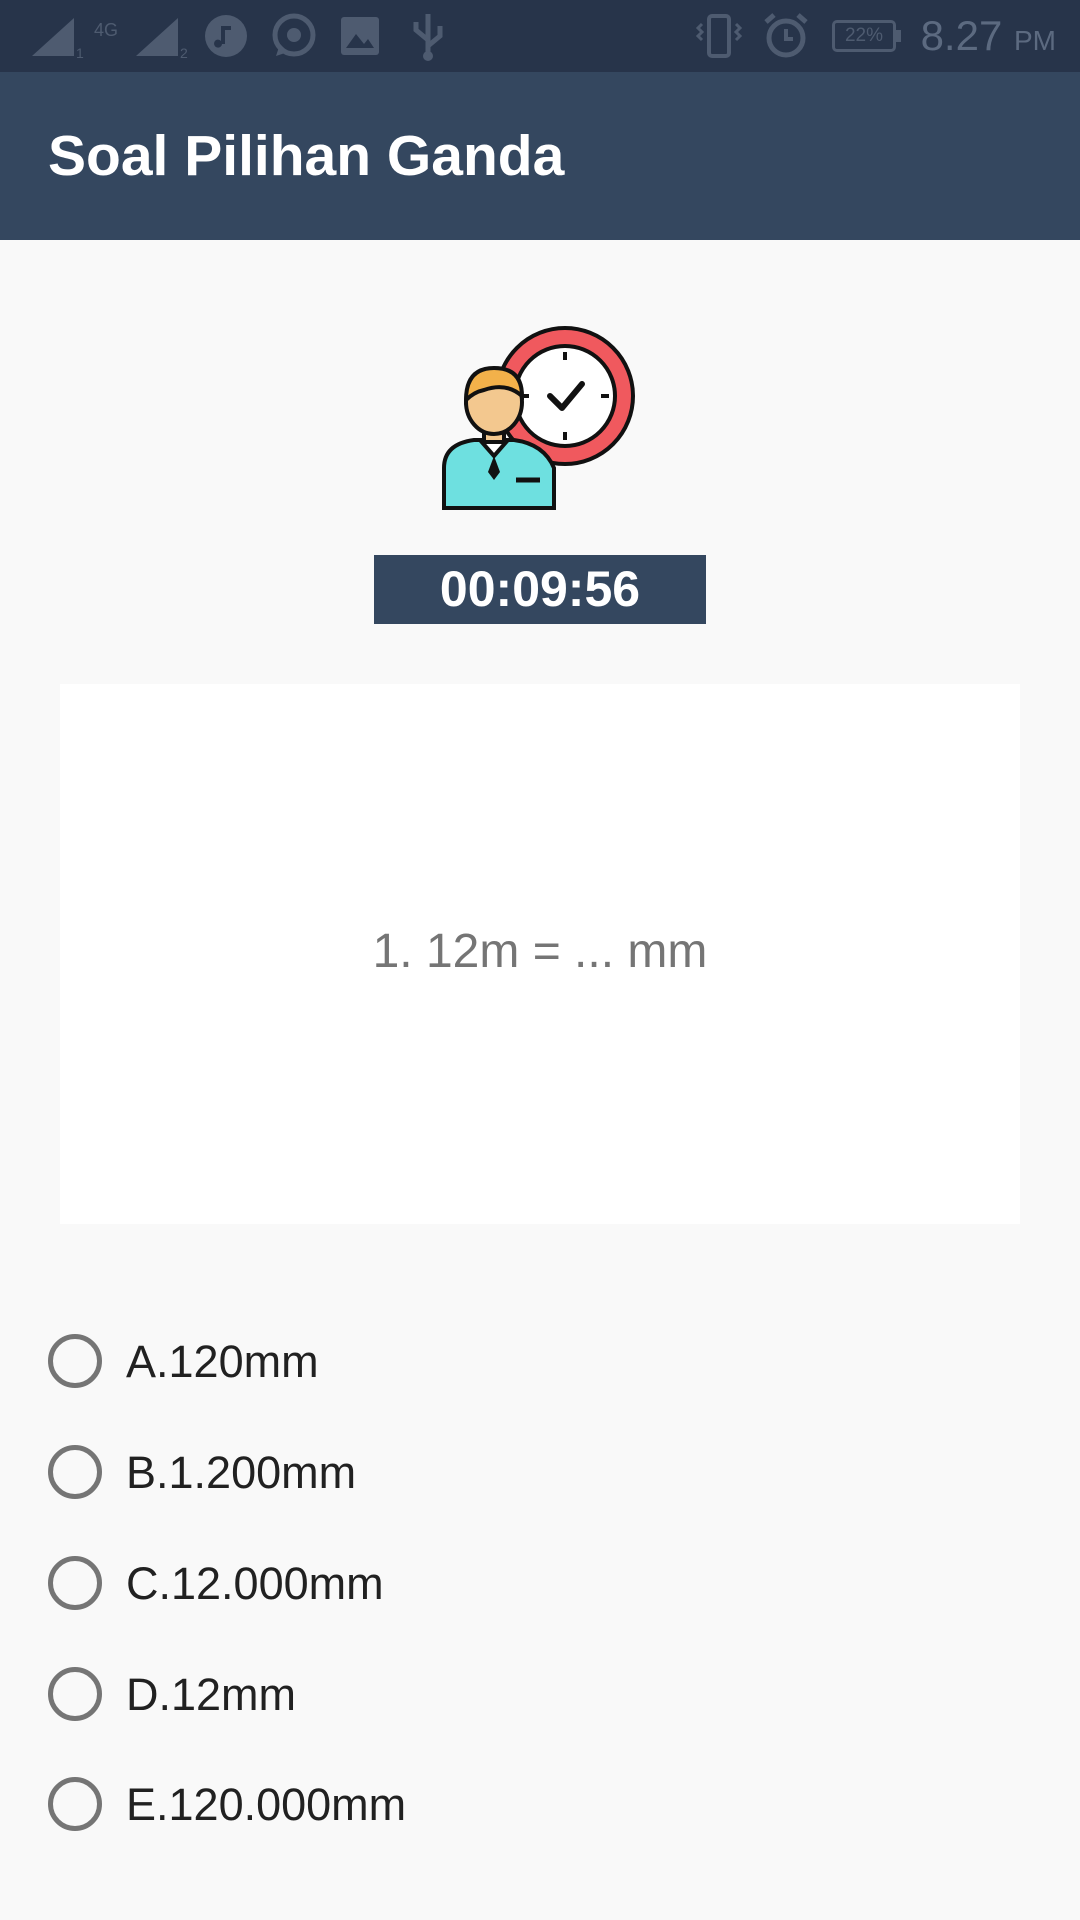 The height and width of the screenshot is (1920, 1080). I want to click on signal-icon: 1 4G 2, so click(110, 39).